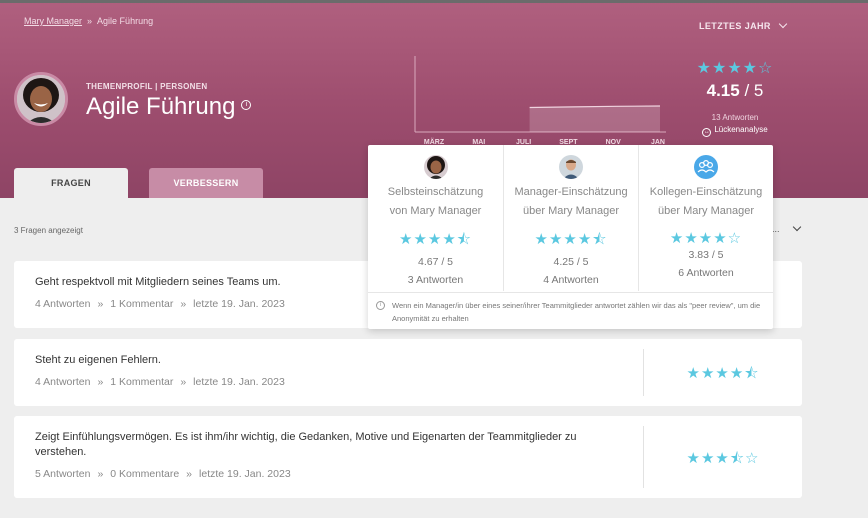 The image size is (868, 518). Describe the element at coordinates (594, 119) in the screenshot. I see `chart-area-series` at that location.